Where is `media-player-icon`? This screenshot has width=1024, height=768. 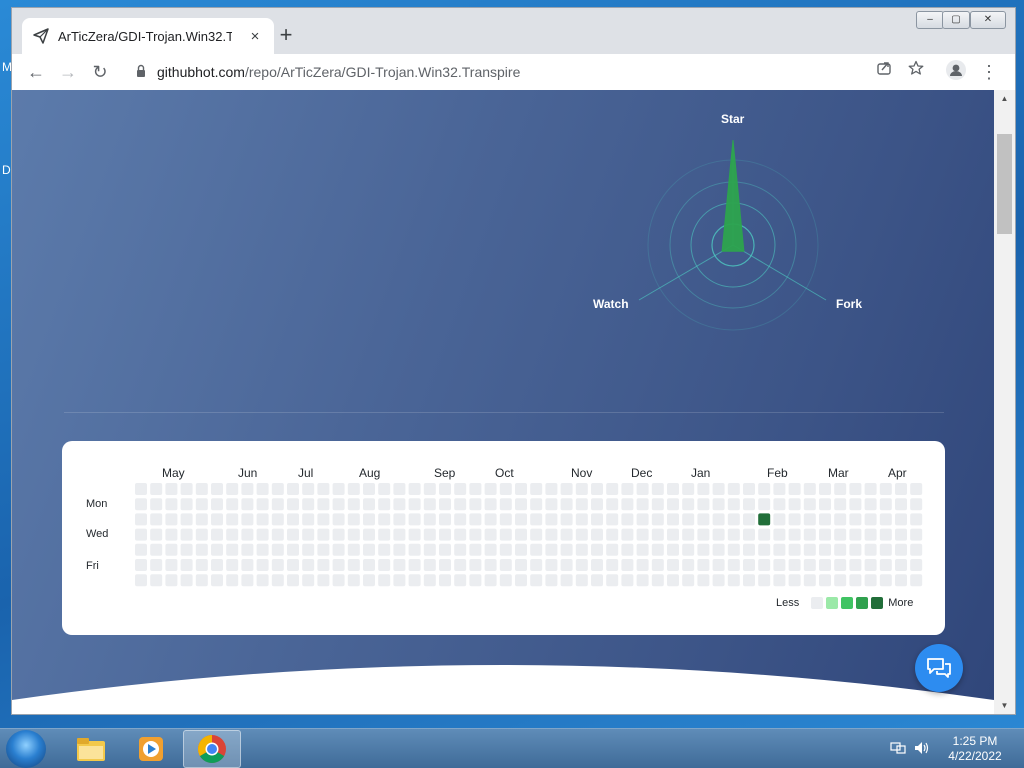
media-player-icon is located at coordinates (151, 749).